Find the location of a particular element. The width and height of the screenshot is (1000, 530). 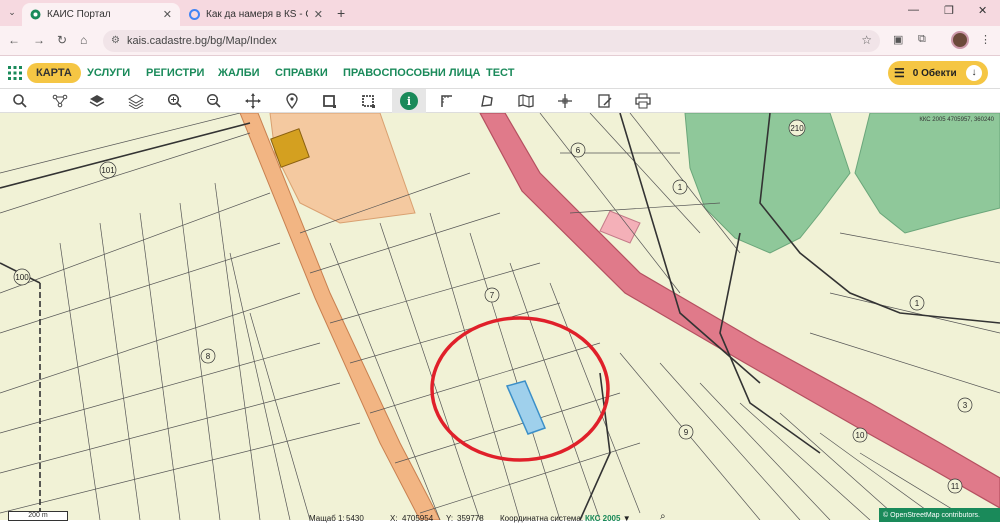

crs-label: Координатна система: is located at coordinates (542, 518).